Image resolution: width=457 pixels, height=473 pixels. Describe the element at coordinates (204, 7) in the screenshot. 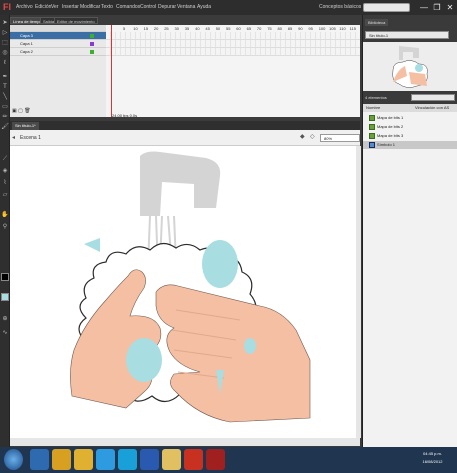

I see `menu-ayuda: Ayuda` at that location.